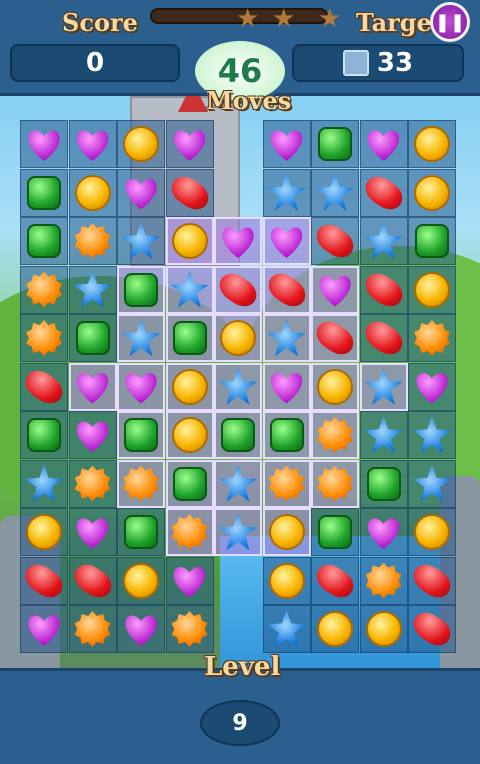  I want to click on star-icon: ★, so click(248, 19).